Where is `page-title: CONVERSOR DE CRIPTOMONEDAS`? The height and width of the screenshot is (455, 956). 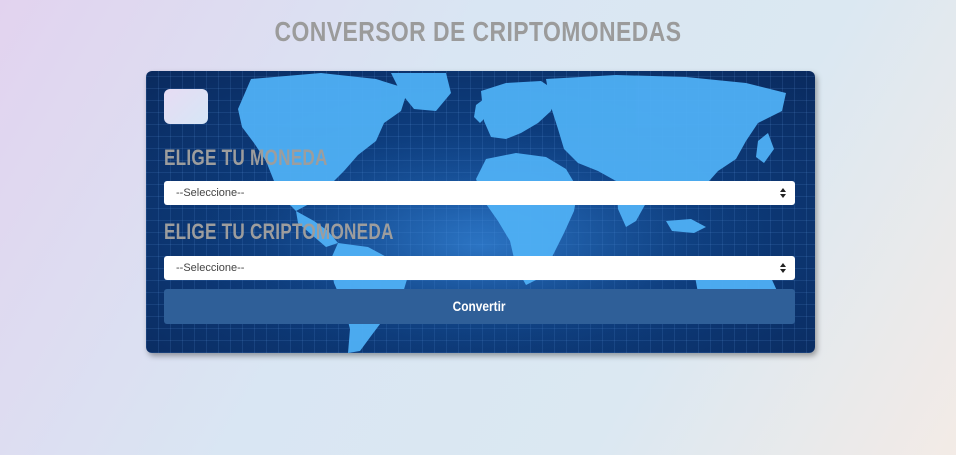 page-title: CONVERSOR DE CRIPTOMONEDAS is located at coordinates (478, 31).